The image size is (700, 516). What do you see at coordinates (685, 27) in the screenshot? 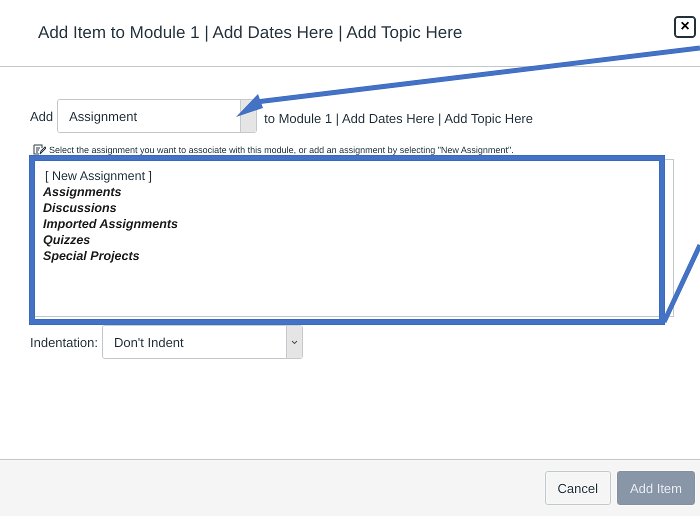
I see `close-button: ×` at bounding box center [685, 27].